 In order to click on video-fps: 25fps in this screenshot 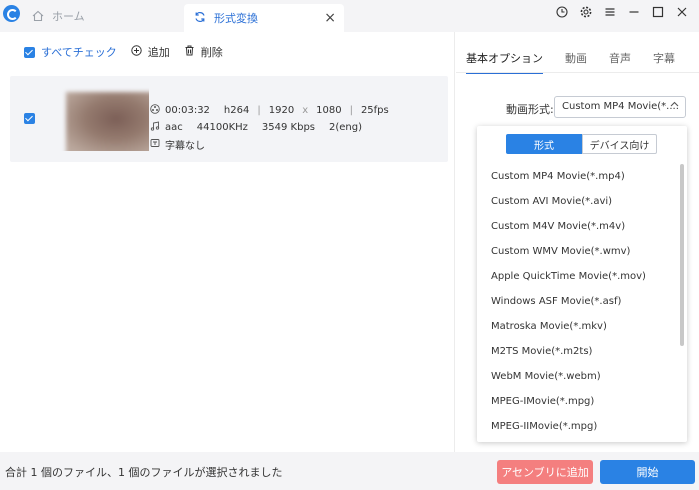, I will do `click(374, 110)`.